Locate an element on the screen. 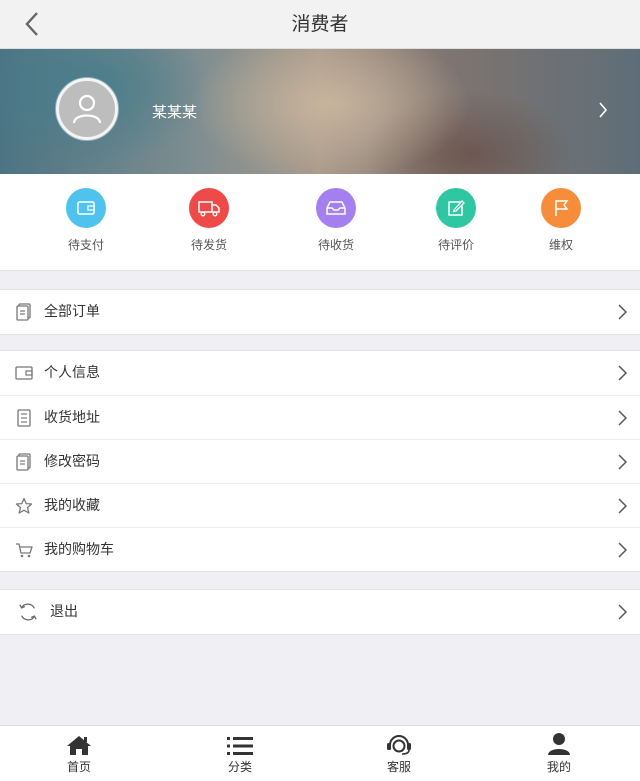 Image resolution: width=640 pixels, height=781 pixels. menu-item-logout: 退出 is located at coordinates (320, 612).